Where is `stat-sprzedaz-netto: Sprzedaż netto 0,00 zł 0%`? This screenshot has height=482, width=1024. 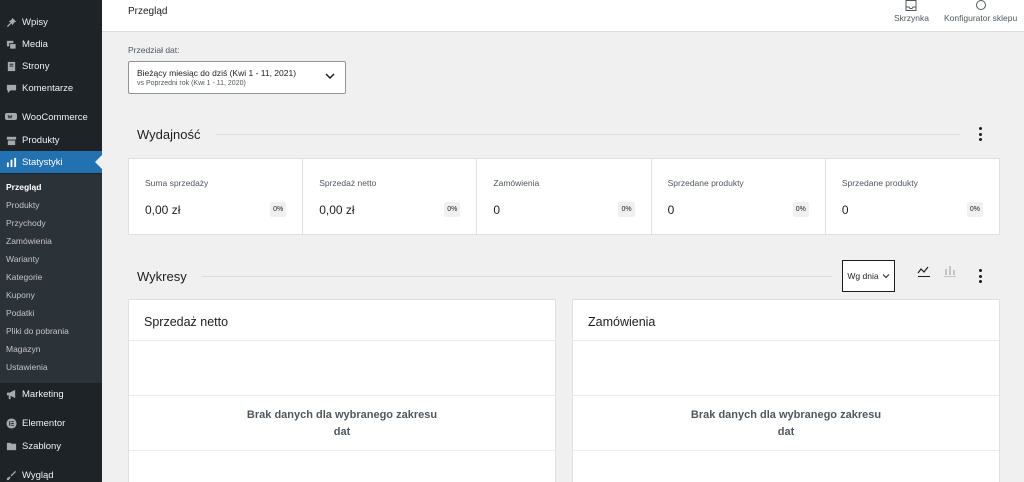 stat-sprzedaz-netto: Sprzedaż netto 0,00 zł 0% is located at coordinates (390, 196).